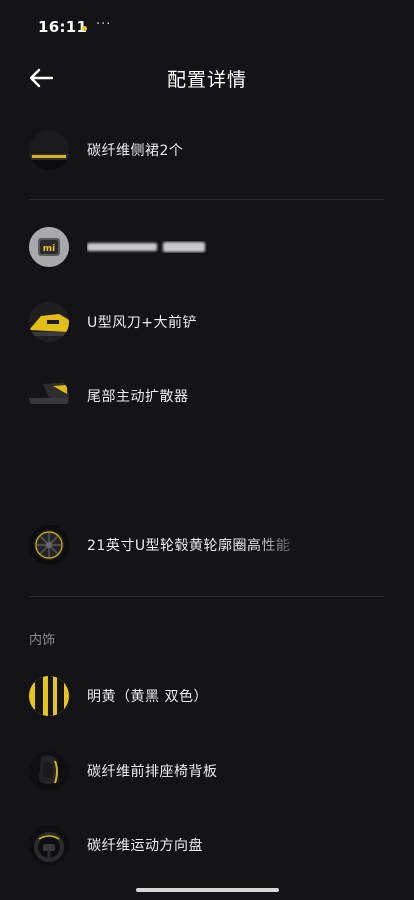 The width and height of the screenshot is (414, 900). I want to click on list-item: 碳纤维前排座椅背板, so click(207, 771).